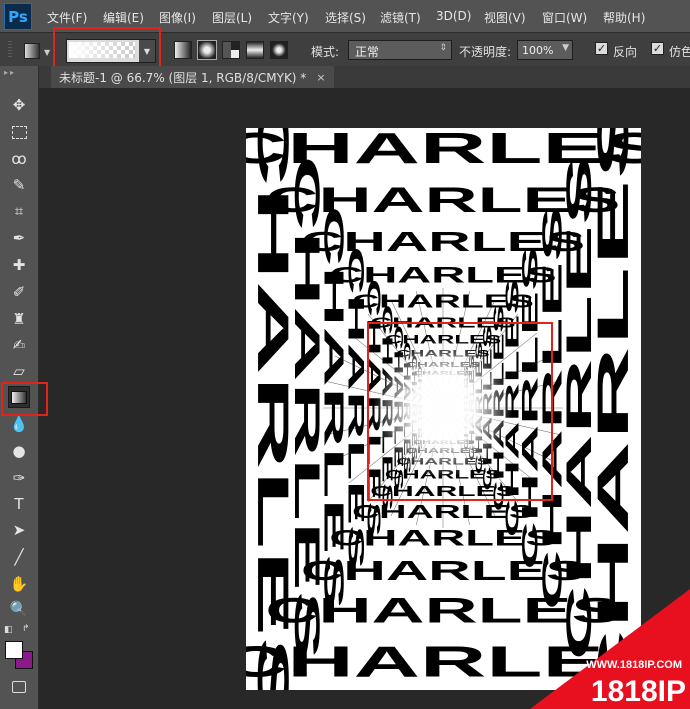 This screenshot has width=690, height=709. What do you see at coordinates (325, 52) in the screenshot?
I see `mode-label: 模式:` at bounding box center [325, 52].